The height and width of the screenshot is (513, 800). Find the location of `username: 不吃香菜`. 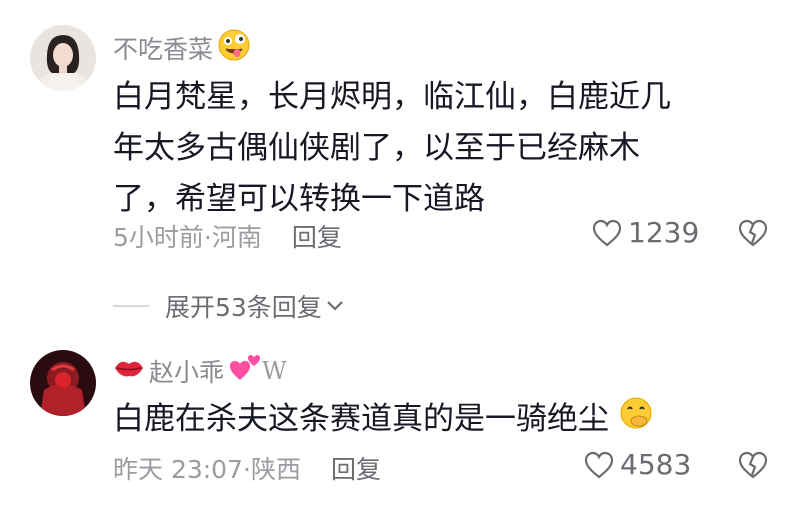

username: 不吃香菜 is located at coordinates (163, 48).